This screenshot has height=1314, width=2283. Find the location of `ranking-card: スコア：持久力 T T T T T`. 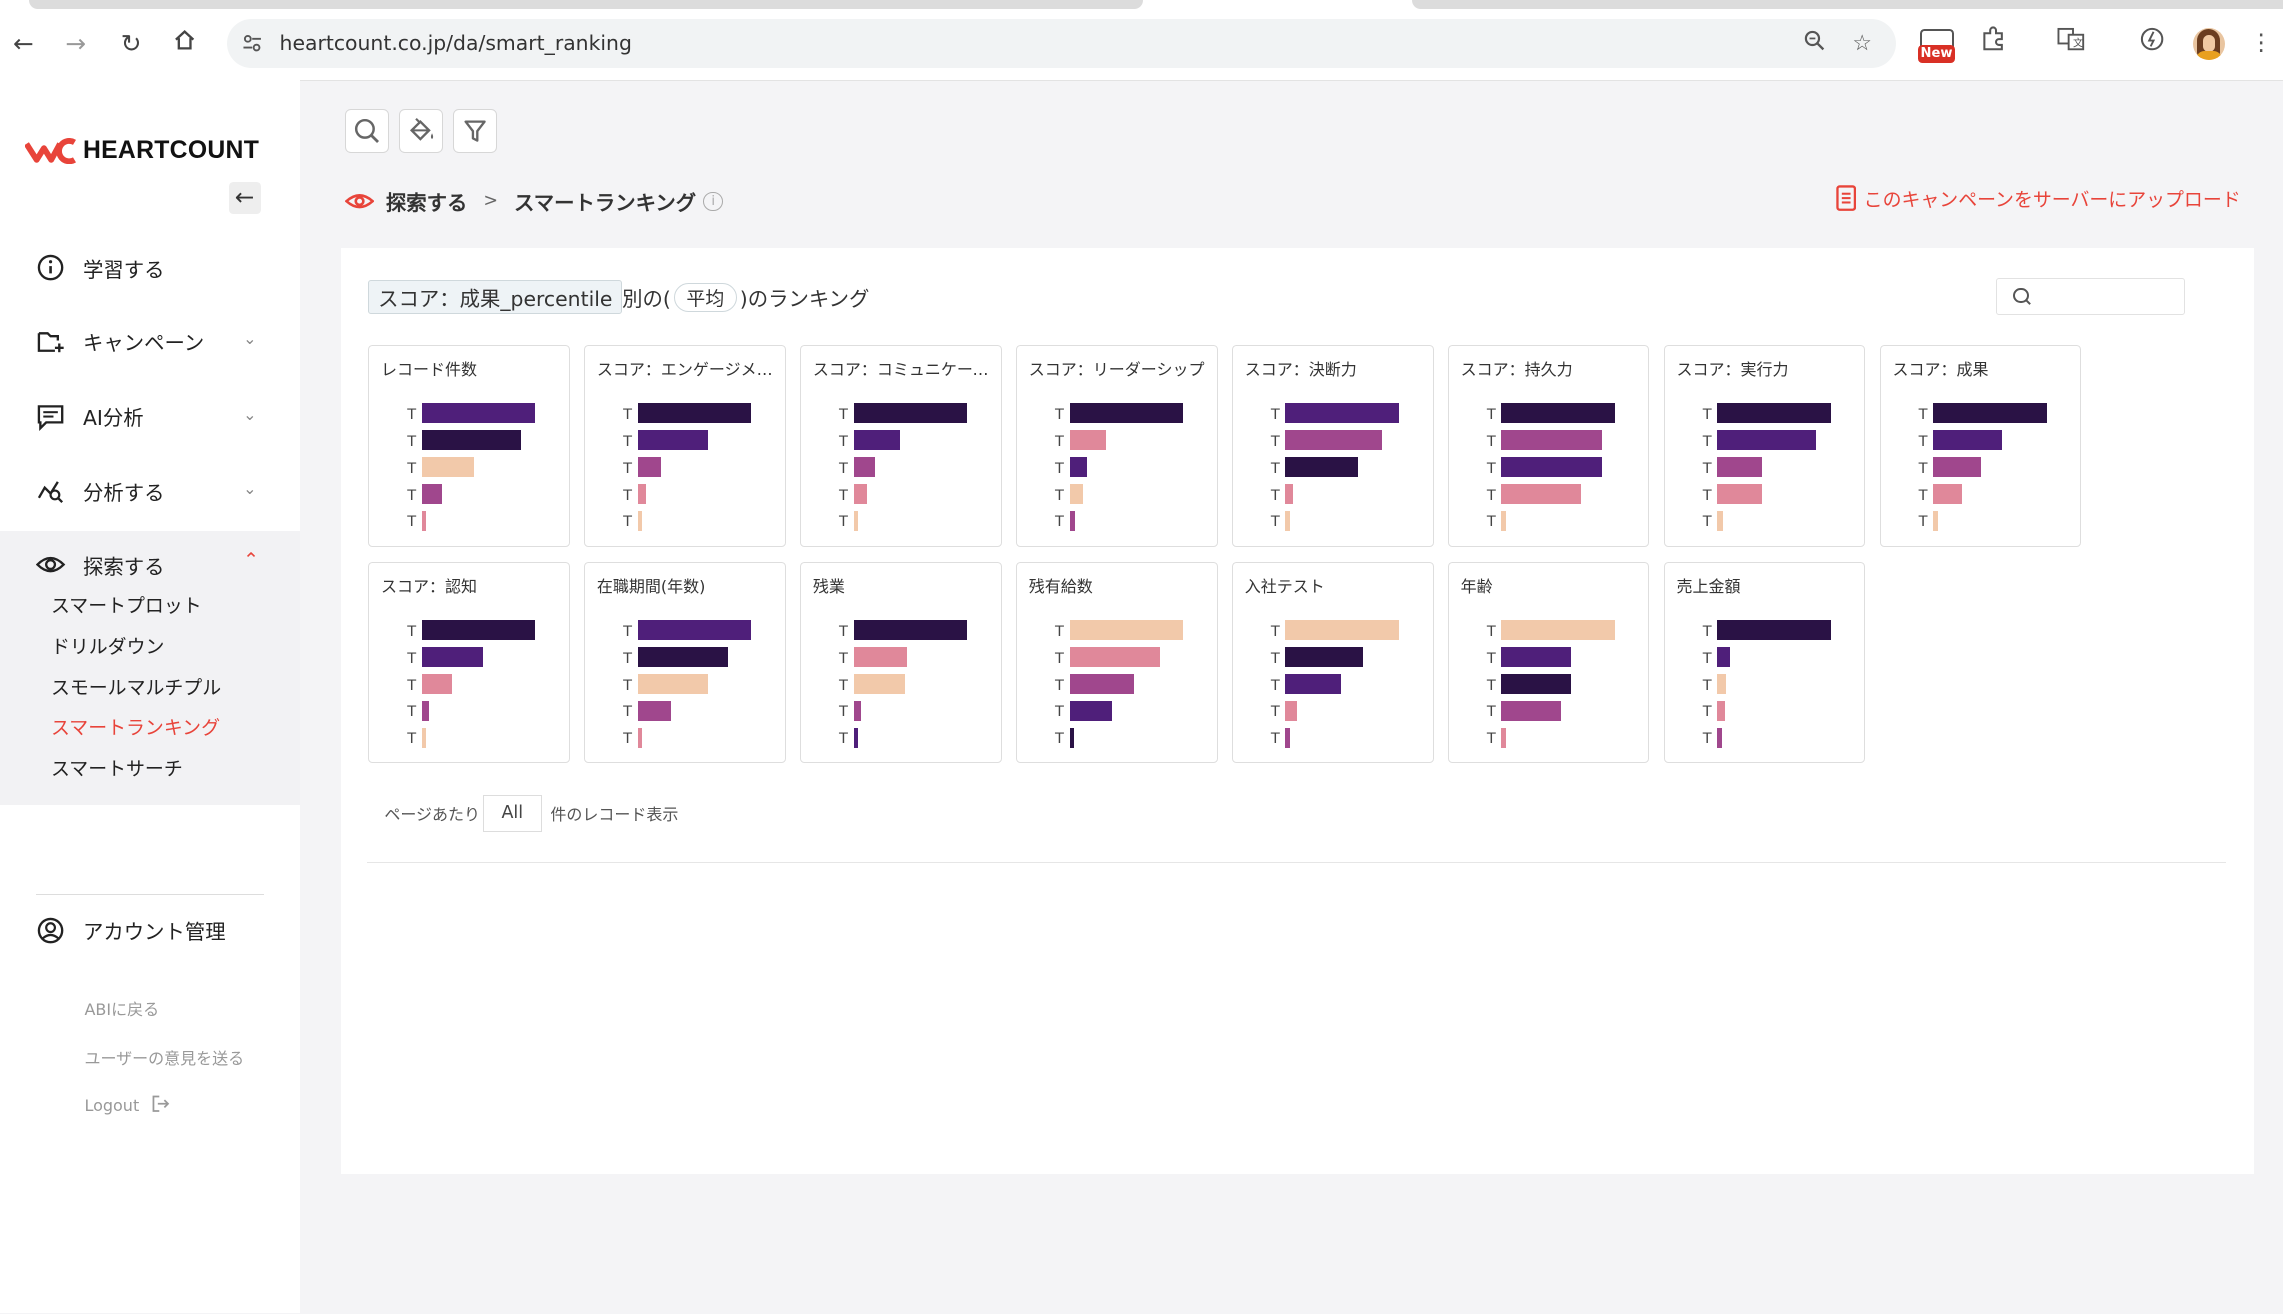

ranking-card: スコア：持久力 T T T T T is located at coordinates (1548, 446).